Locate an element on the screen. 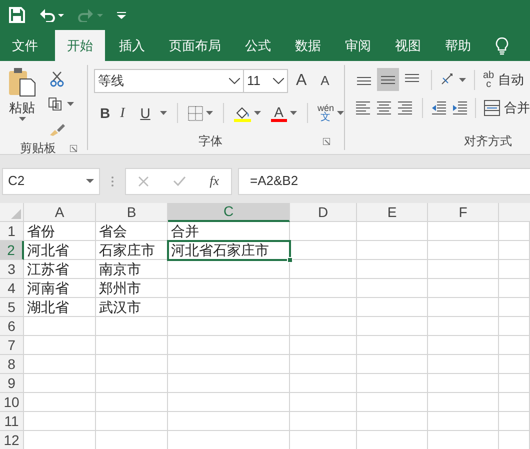 This screenshot has width=530, height=449. column-header: E is located at coordinates (392, 212).